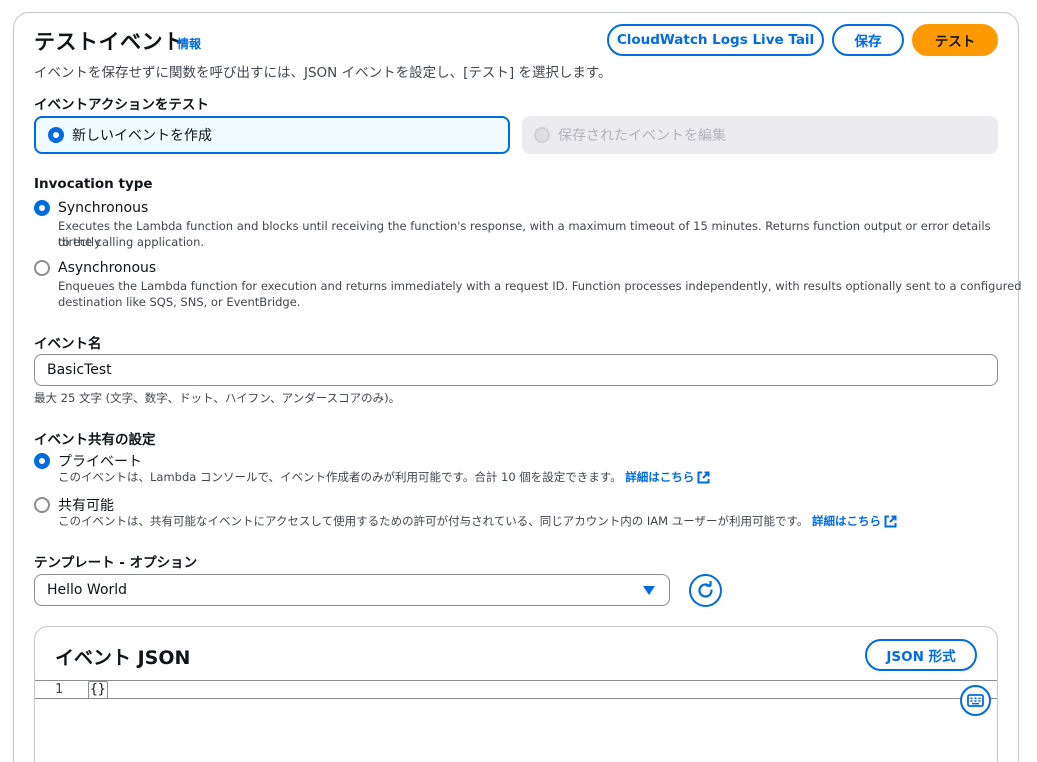 The height and width of the screenshot is (762, 1037). I want to click on test-button: テスト, so click(955, 40).